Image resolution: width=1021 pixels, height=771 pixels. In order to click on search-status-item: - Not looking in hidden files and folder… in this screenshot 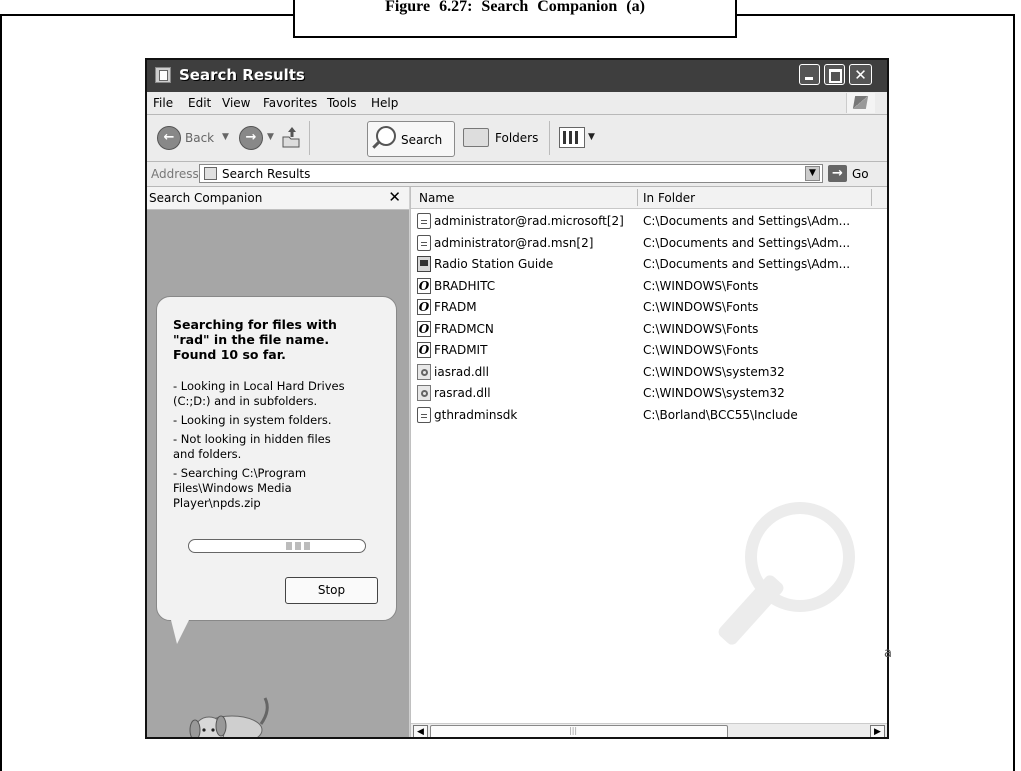, I will do `click(252, 446)`.